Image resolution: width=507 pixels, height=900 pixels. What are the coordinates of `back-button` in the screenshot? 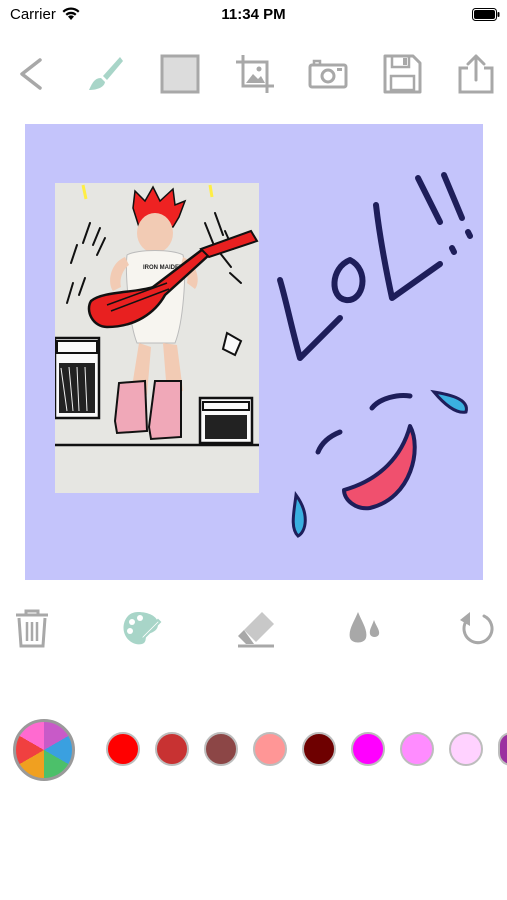 It's located at (31, 74).